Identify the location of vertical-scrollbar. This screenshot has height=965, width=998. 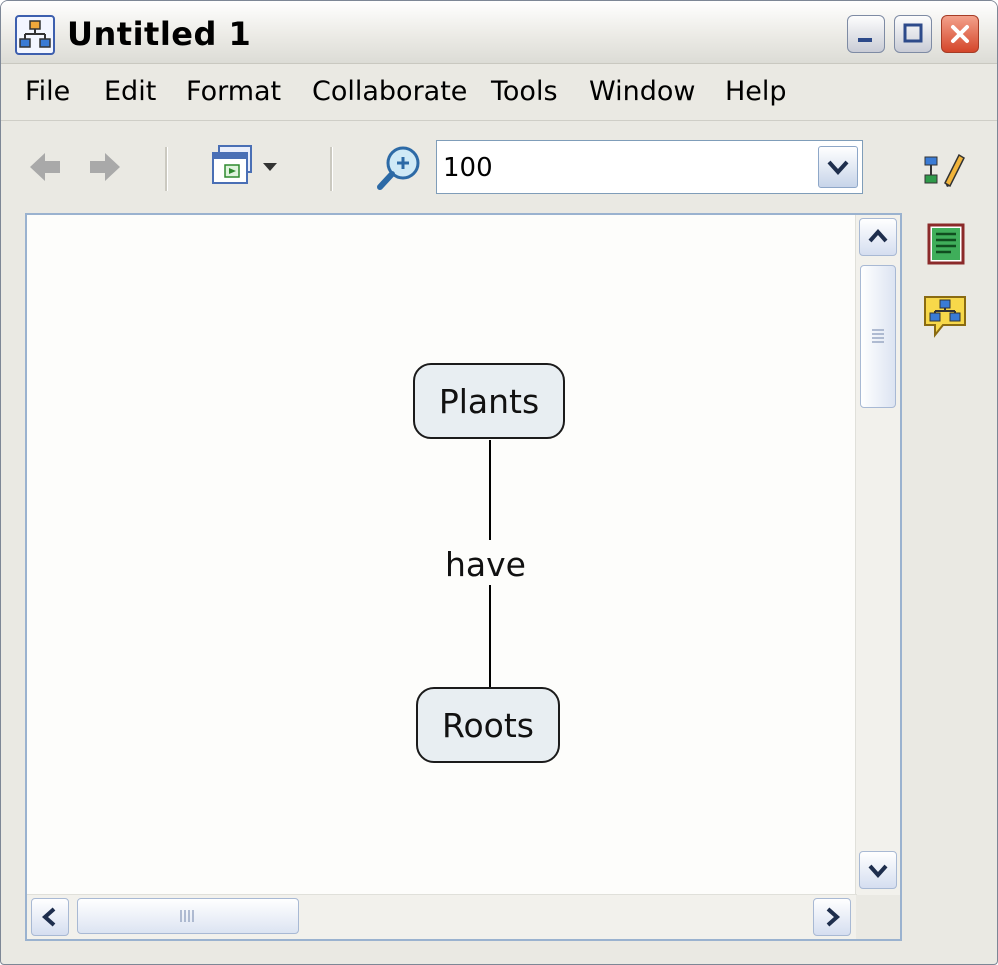
(877, 555).